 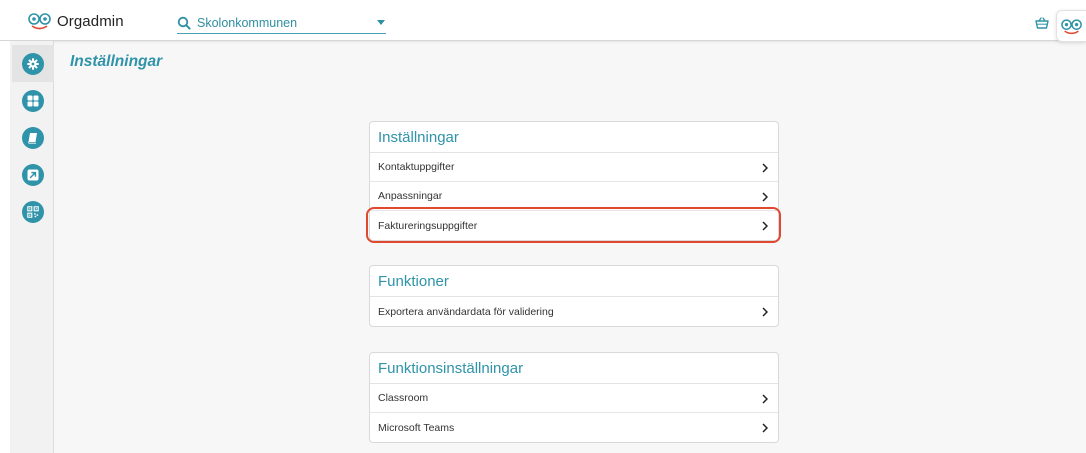 I want to click on app-logo: Orgadmin, so click(x=76, y=21).